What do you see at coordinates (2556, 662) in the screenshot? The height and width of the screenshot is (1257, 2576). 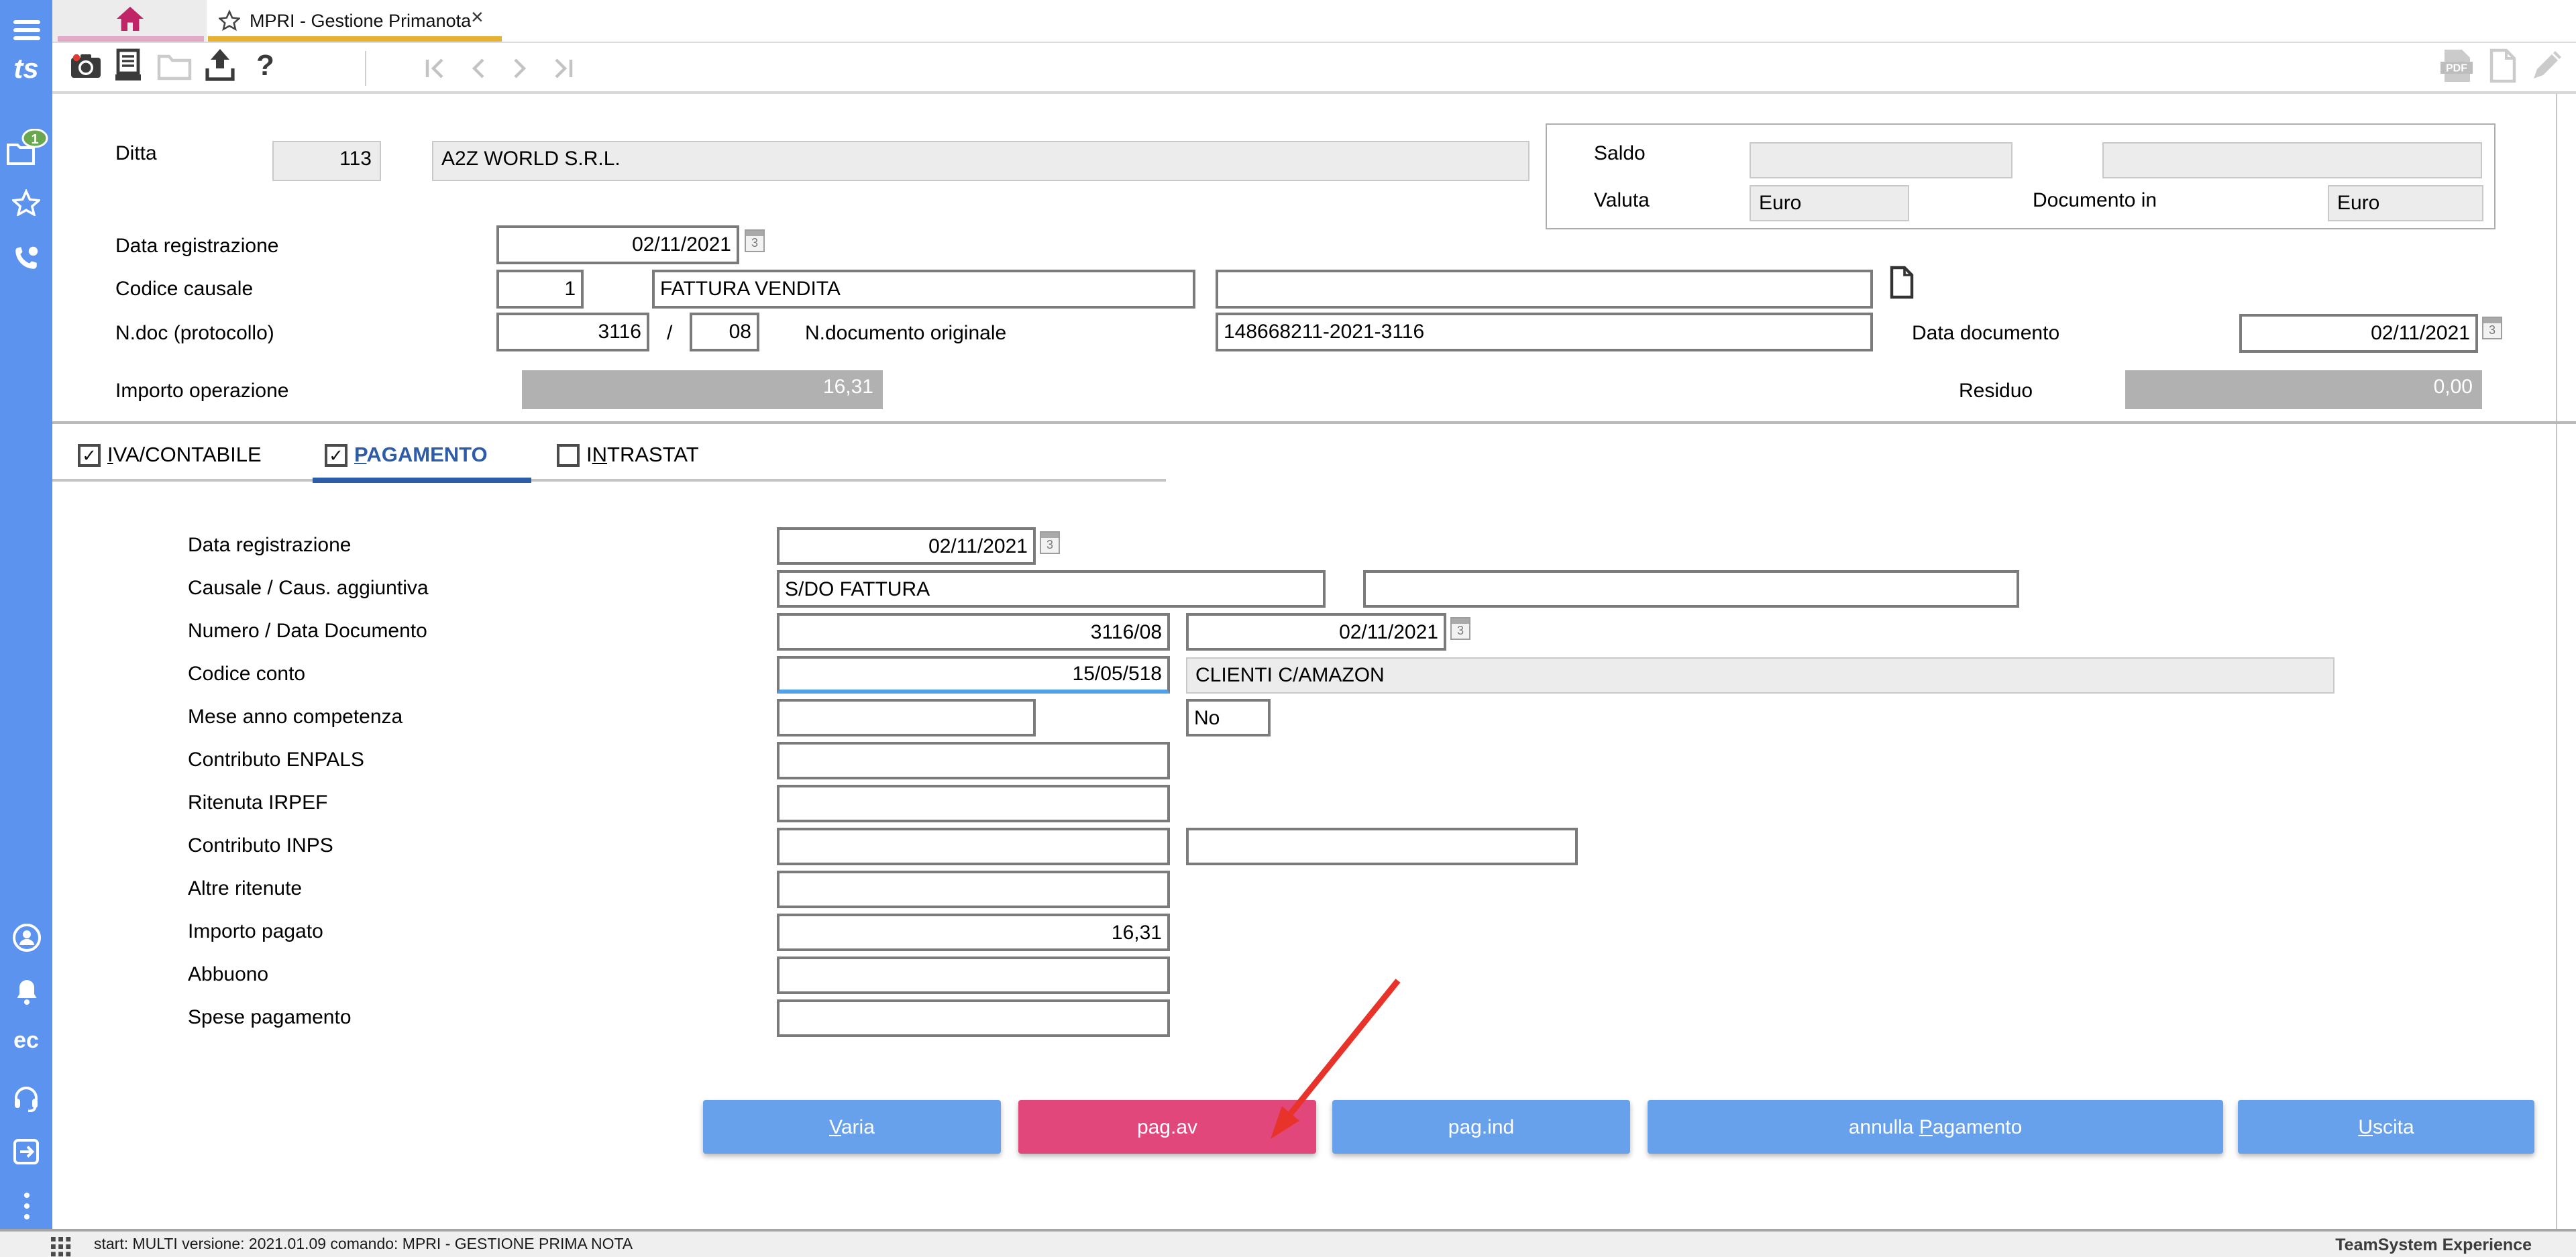 I see `window-right-border` at bounding box center [2556, 662].